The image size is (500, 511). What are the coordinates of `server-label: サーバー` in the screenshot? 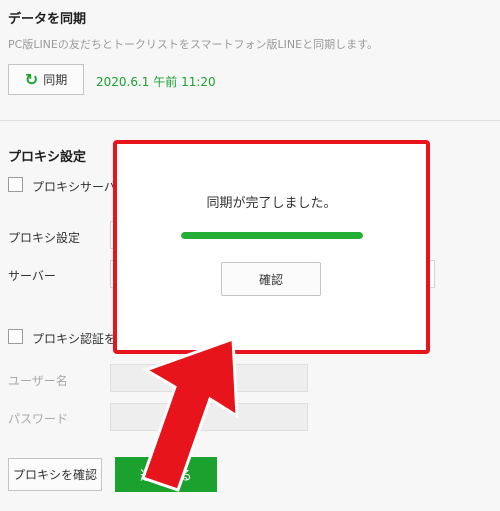 It's located at (32, 276).